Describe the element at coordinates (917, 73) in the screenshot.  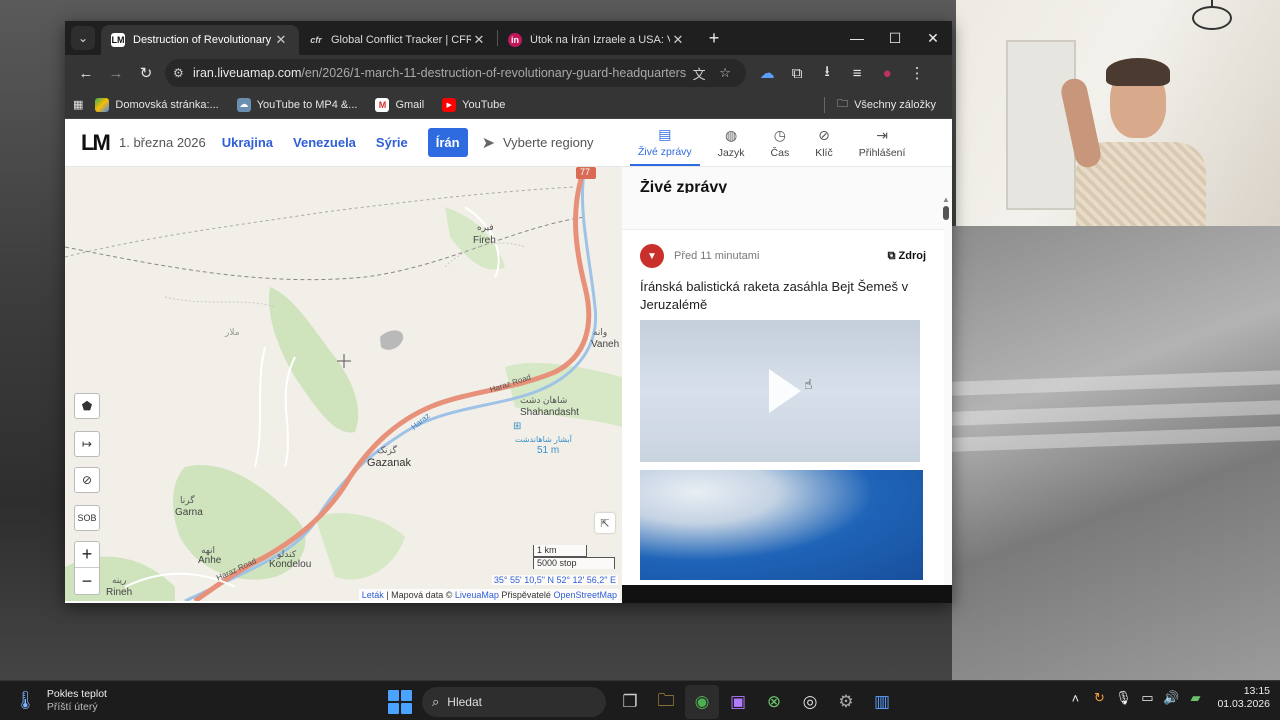
I see `menu-icon: ⋮` at that location.